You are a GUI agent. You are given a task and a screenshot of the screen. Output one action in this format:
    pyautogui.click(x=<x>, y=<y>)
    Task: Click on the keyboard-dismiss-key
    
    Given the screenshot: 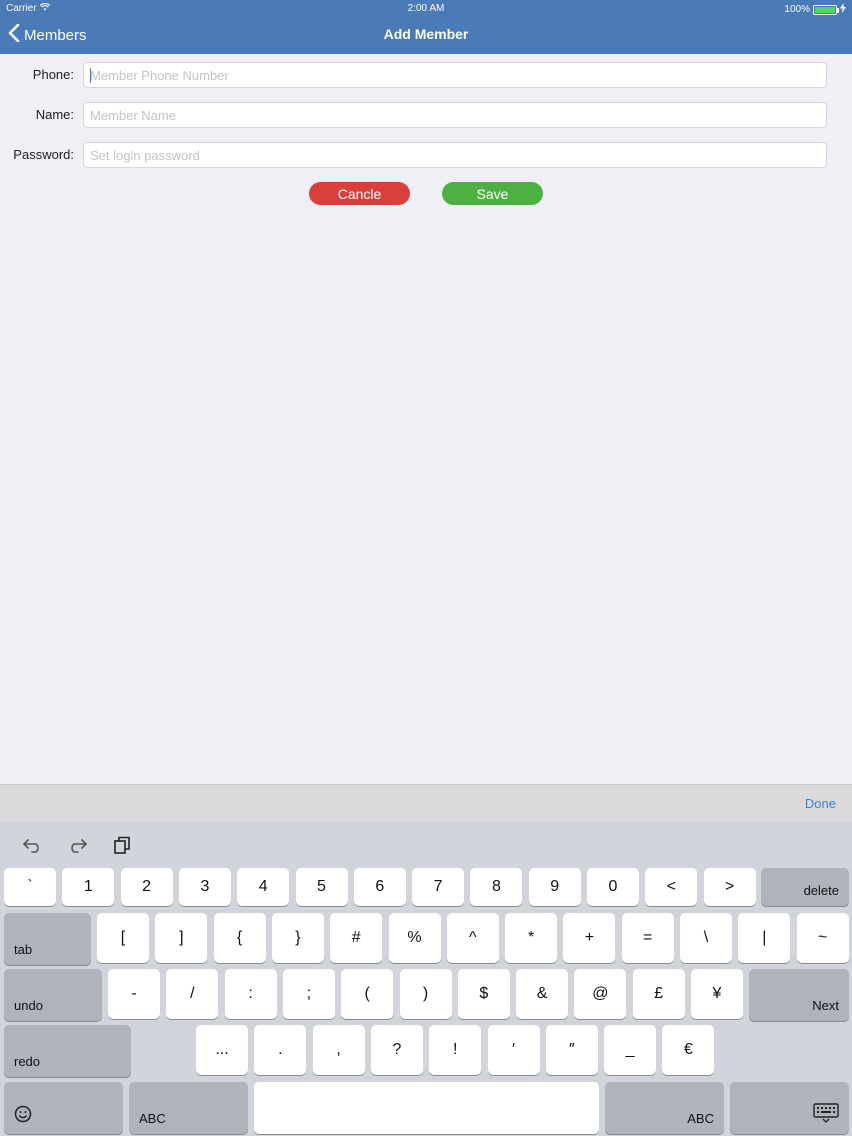 What is the action you would take?
    pyautogui.click(x=789, y=1108)
    